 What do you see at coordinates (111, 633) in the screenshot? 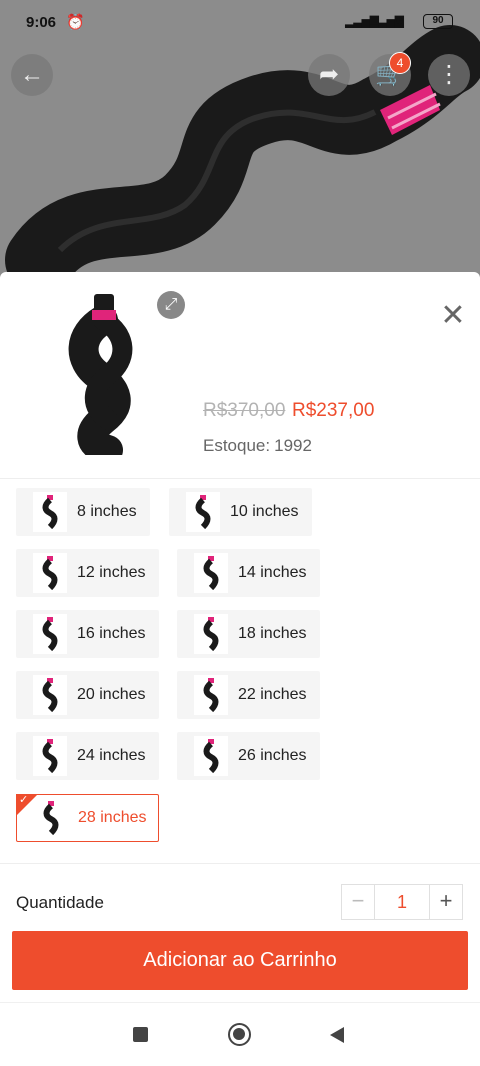
I see `option-label: 16 inches` at bounding box center [111, 633].